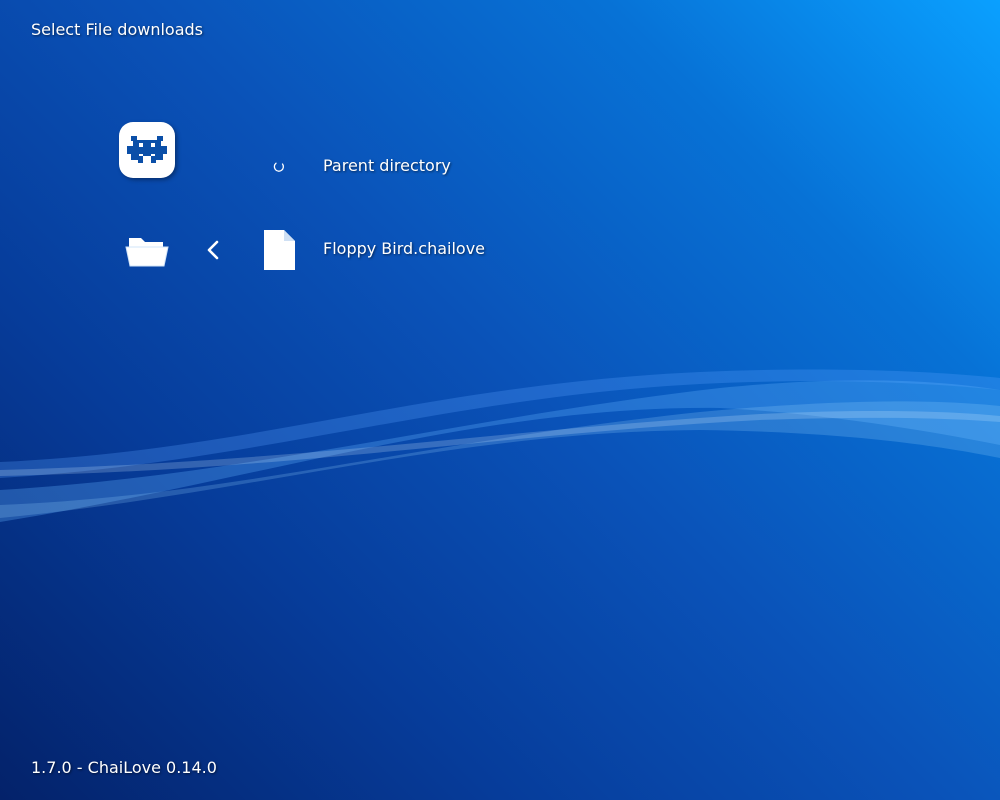 The image size is (1000, 800). Describe the element at coordinates (278, 167) in the screenshot. I see `loading-icon` at that location.